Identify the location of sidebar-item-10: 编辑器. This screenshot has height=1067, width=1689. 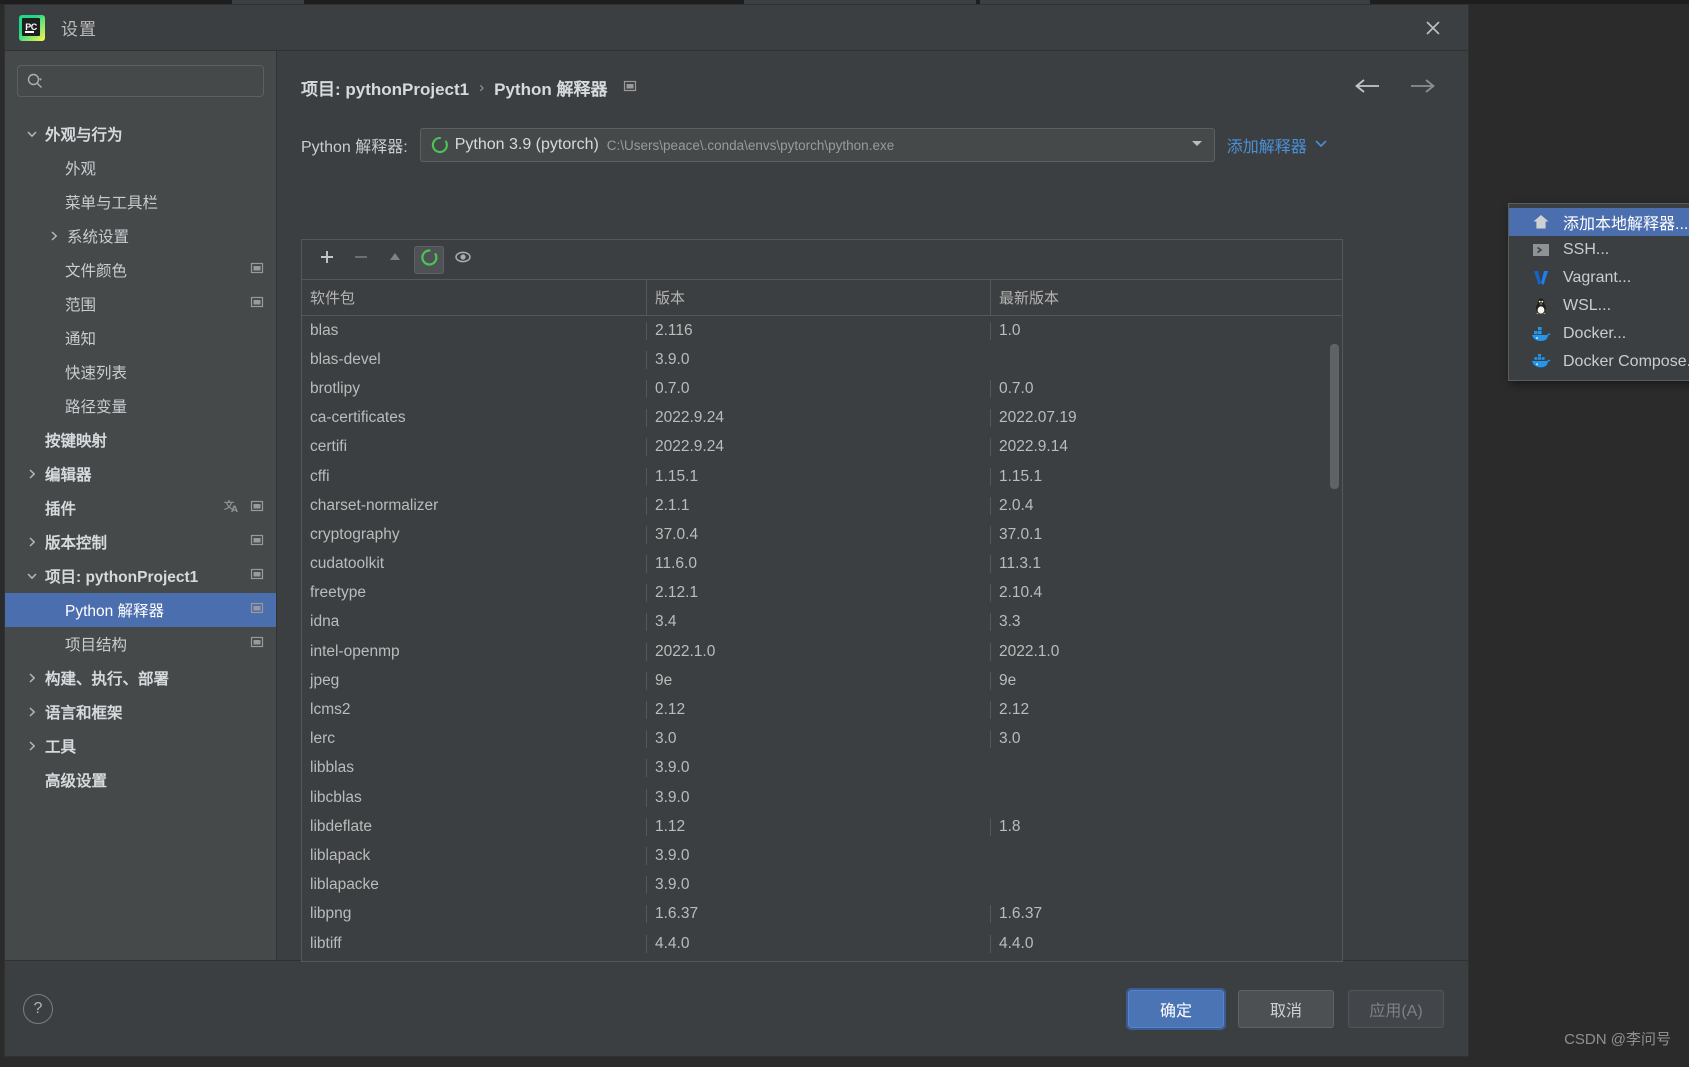
(140, 474).